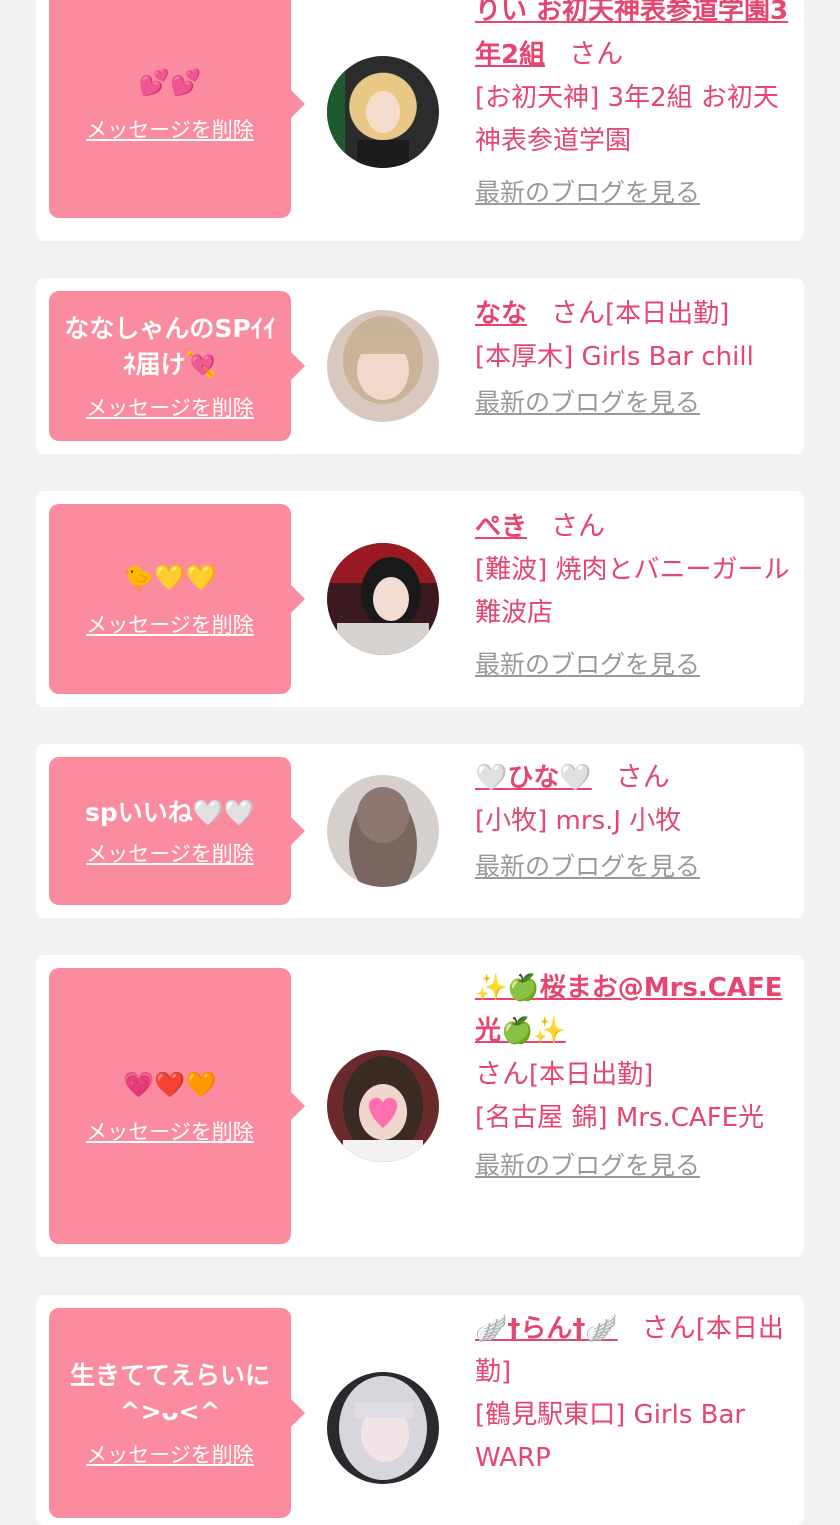  I want to click on message-bubble: 生きててえらいに ^>ᴗ<^ メッセージを削除, so click(177, 1413).